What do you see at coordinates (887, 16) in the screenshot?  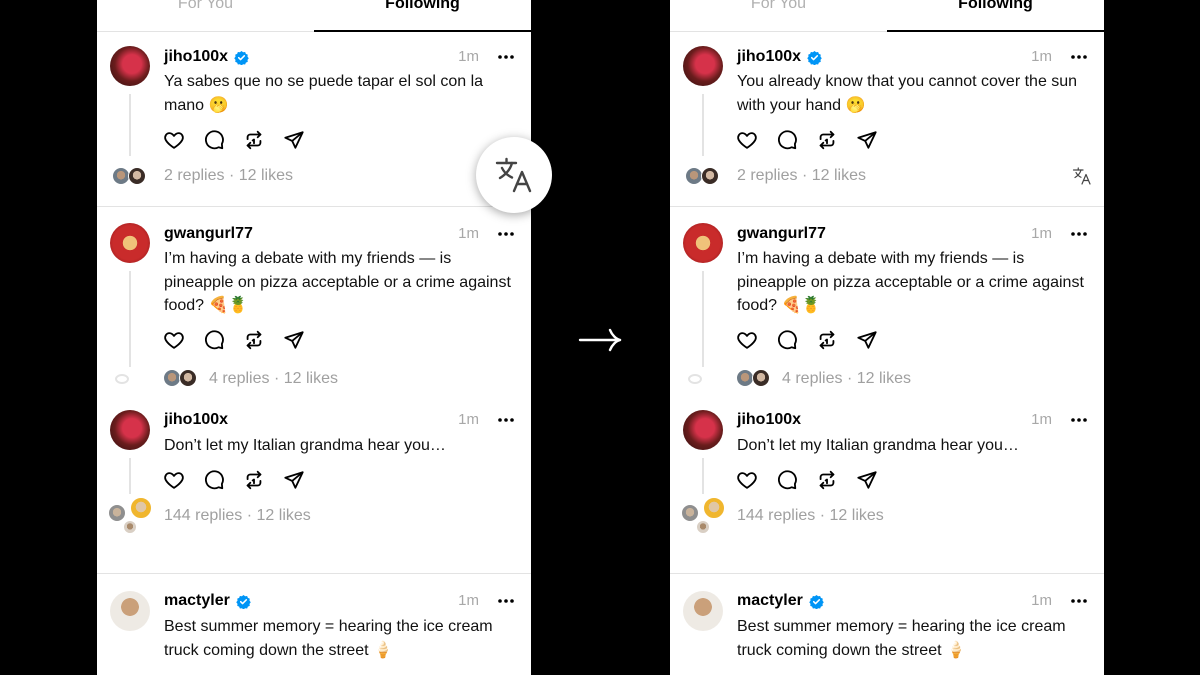 I see `feed-tabs: For You Following` at bounding box center [887, 16].